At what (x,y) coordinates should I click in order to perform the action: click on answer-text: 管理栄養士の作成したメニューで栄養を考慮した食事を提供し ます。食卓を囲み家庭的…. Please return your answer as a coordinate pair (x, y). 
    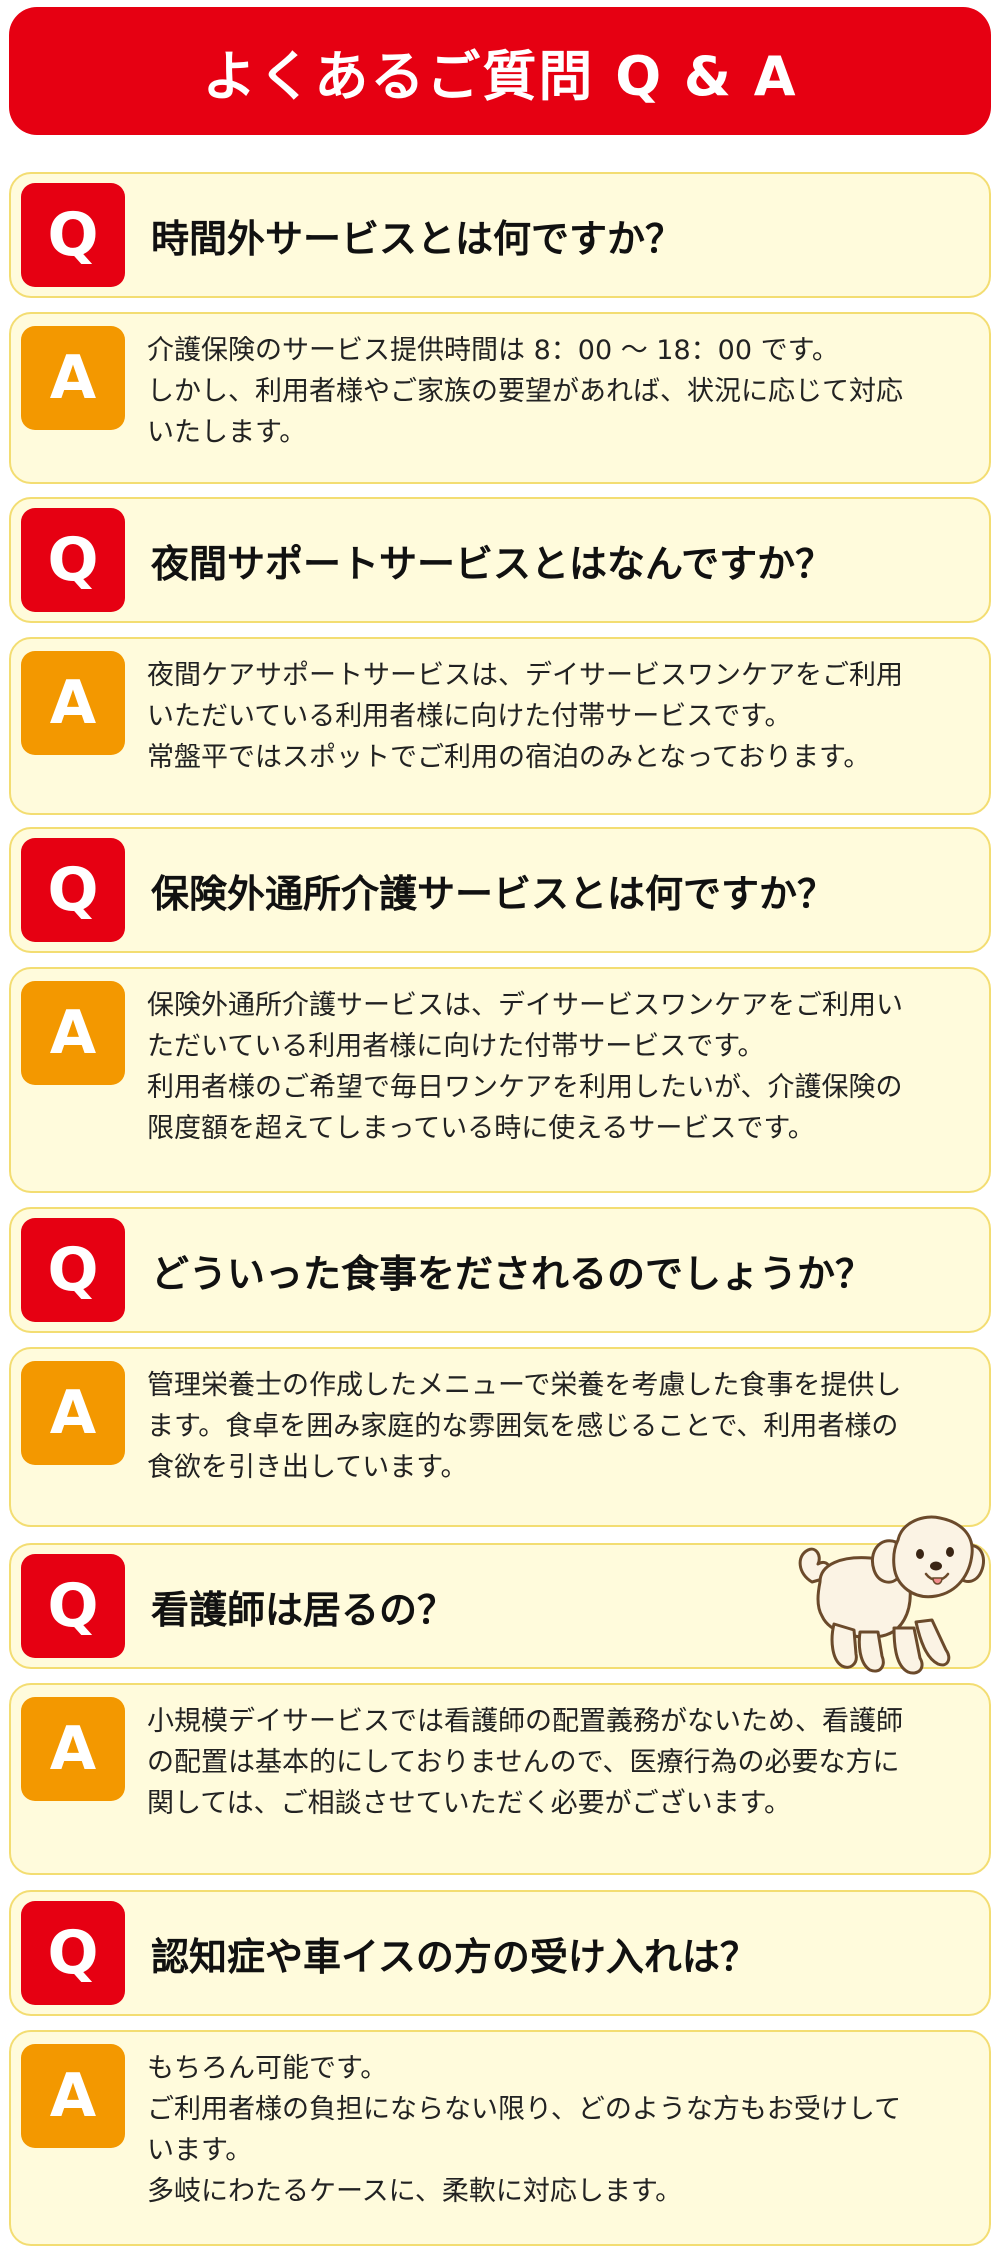
    Looking at the image, I should click on (560, 1426).